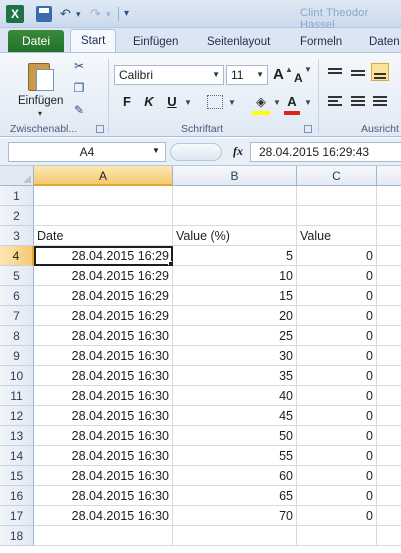 This screenshot has width=401, height=553. What do you see at coordinates (278, 75) in the screenshot?
I see `grow-font-icon: A` at bounding box center [278, 75].